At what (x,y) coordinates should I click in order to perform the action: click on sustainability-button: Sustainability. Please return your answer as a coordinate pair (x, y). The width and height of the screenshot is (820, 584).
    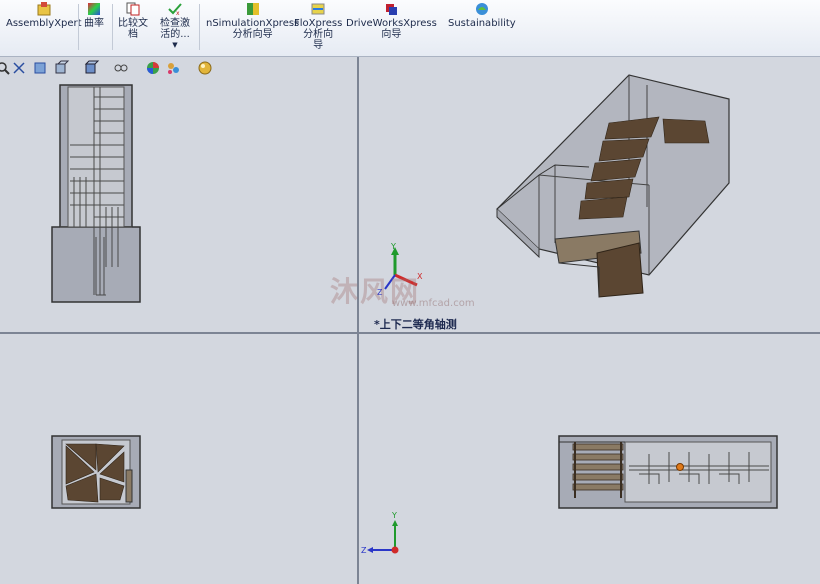
    Looking at the image, I should click on (482, 15).